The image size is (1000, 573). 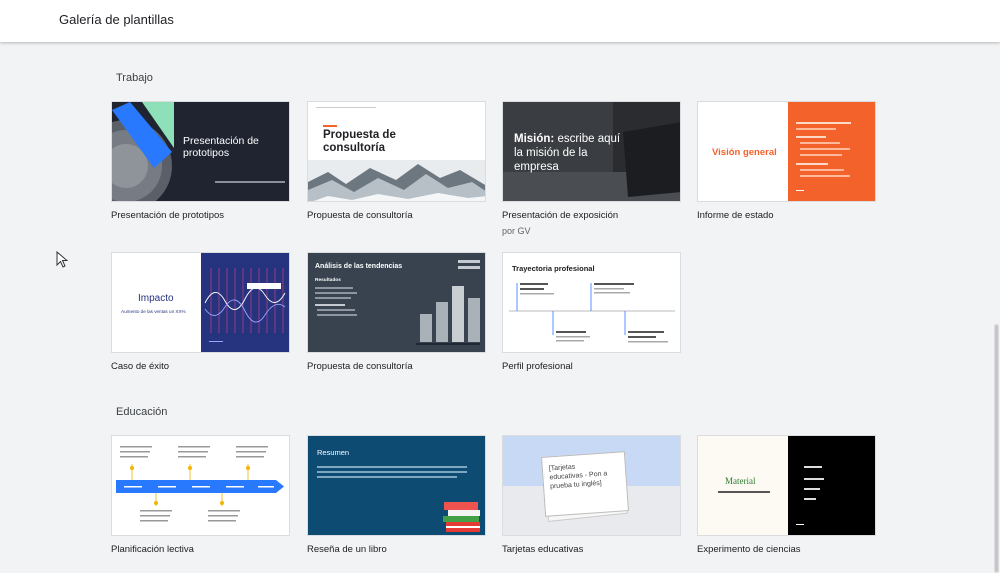 I want to click on thumb-title: Impacto, so click(x=156, y=298).